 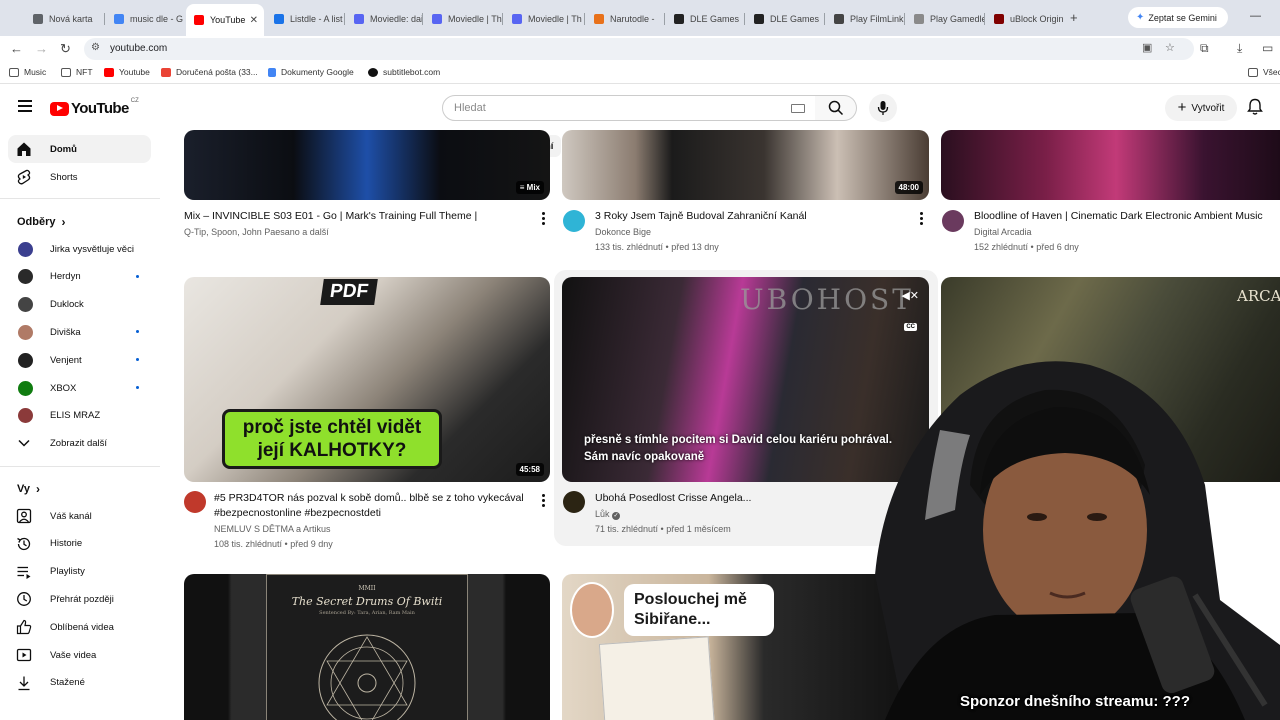 What do you see at coordinates (657, 678) in the screenshot?
I see `document-snippet` at bounding box center [657, 678].